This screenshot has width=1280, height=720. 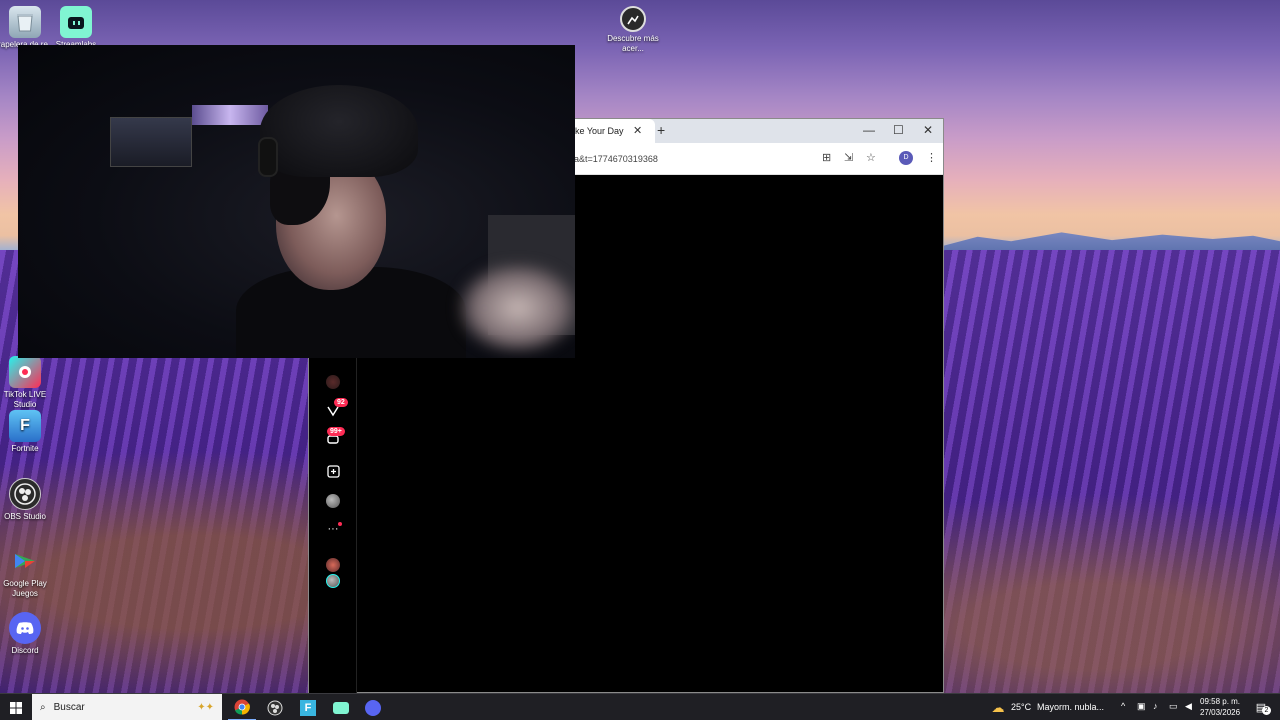 I want to click on desktop-icon-discord: Discord, so click(x=29, y=634).